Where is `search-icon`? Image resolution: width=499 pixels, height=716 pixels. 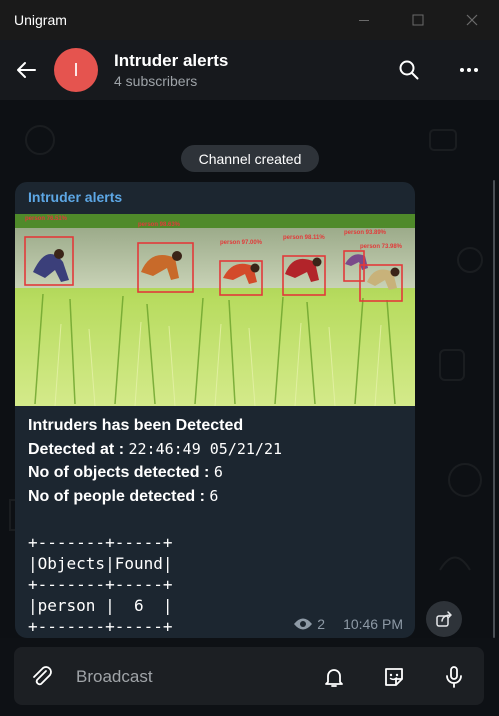
search-icon is located at coordinates (409, 70).